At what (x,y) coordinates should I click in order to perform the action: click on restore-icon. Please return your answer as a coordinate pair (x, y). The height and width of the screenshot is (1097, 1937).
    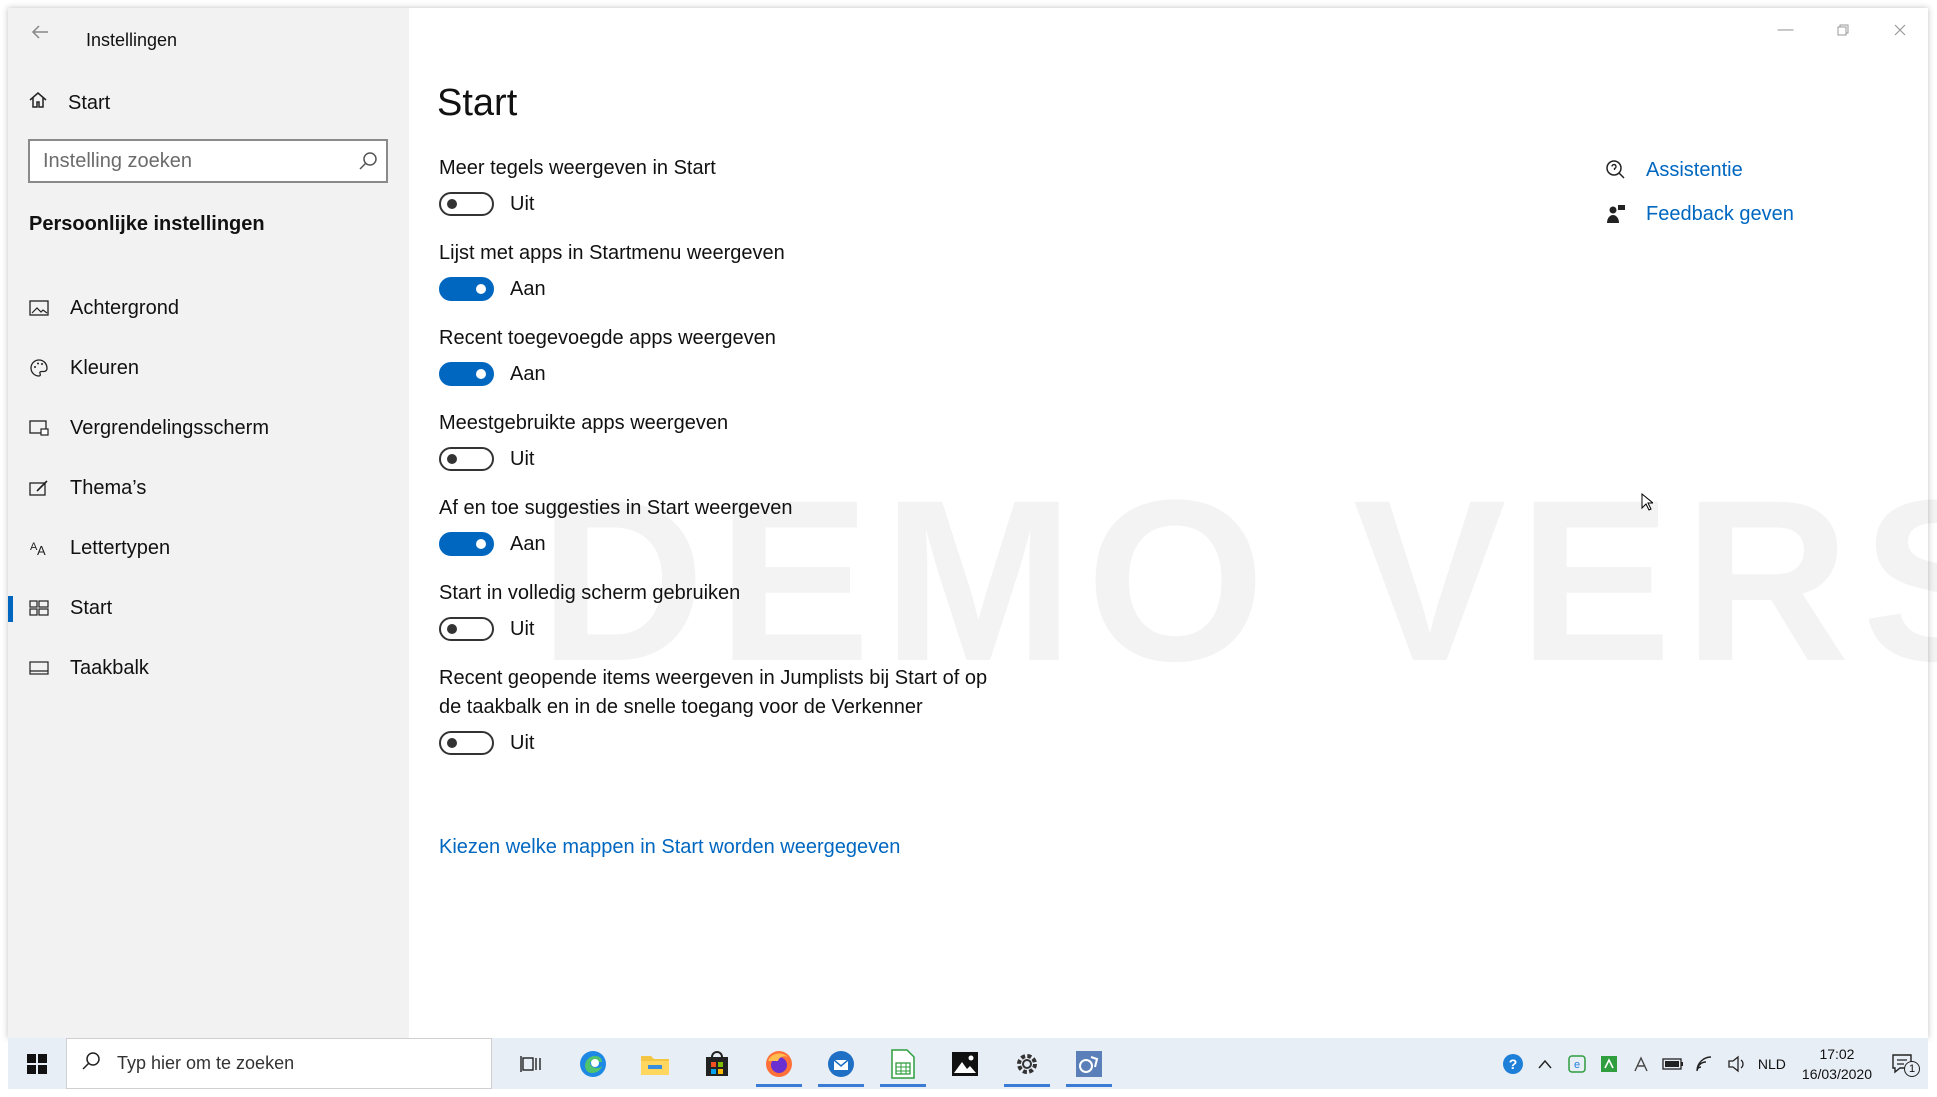
    Looking at the image, I should click on (1842, 30).